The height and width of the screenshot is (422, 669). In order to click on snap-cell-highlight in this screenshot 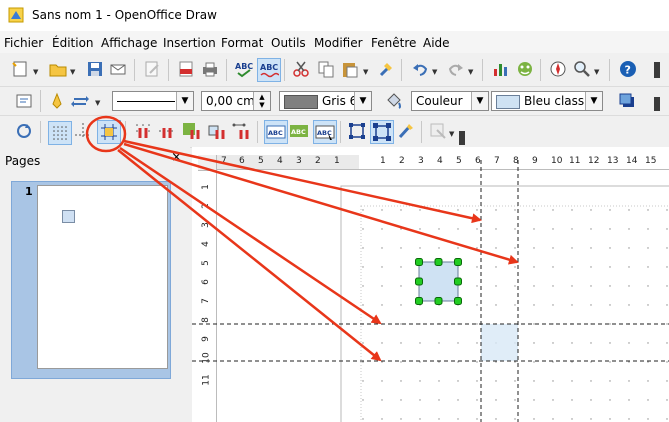, I will do `click(499, 342)`.